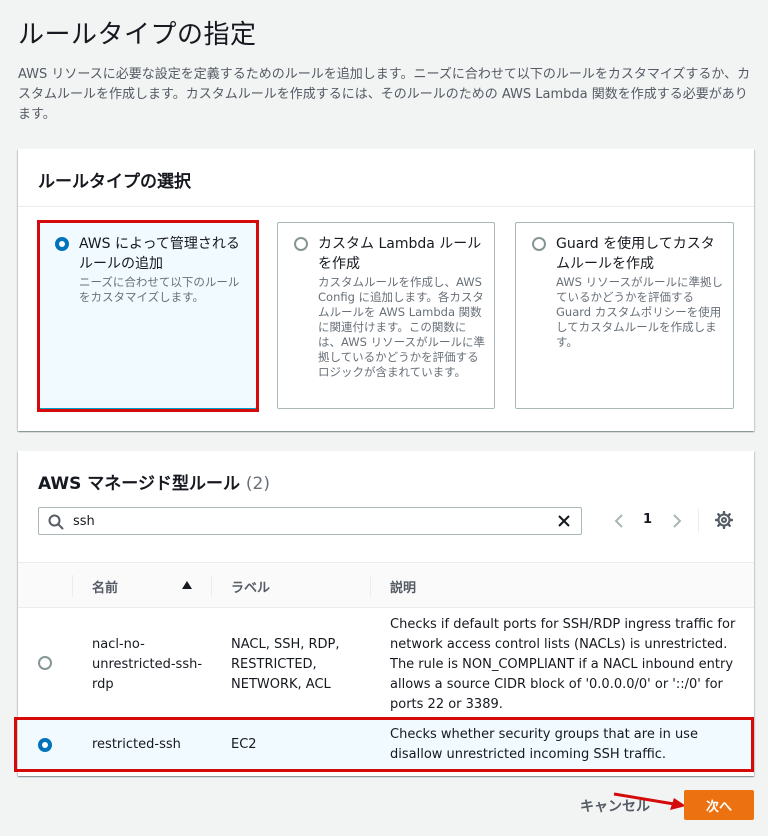  Describe the element at coordinates (139, 484) in the screenshot. I see `managed-rules-title: AWS マネージド型ルール` at that location.